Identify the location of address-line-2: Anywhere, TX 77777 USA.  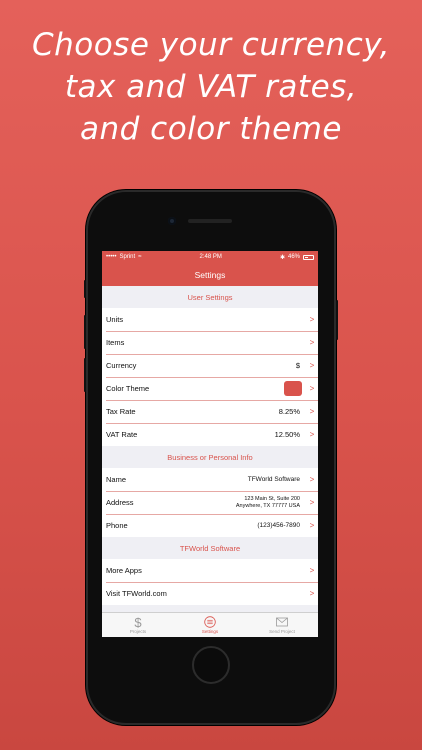
(267, 505).